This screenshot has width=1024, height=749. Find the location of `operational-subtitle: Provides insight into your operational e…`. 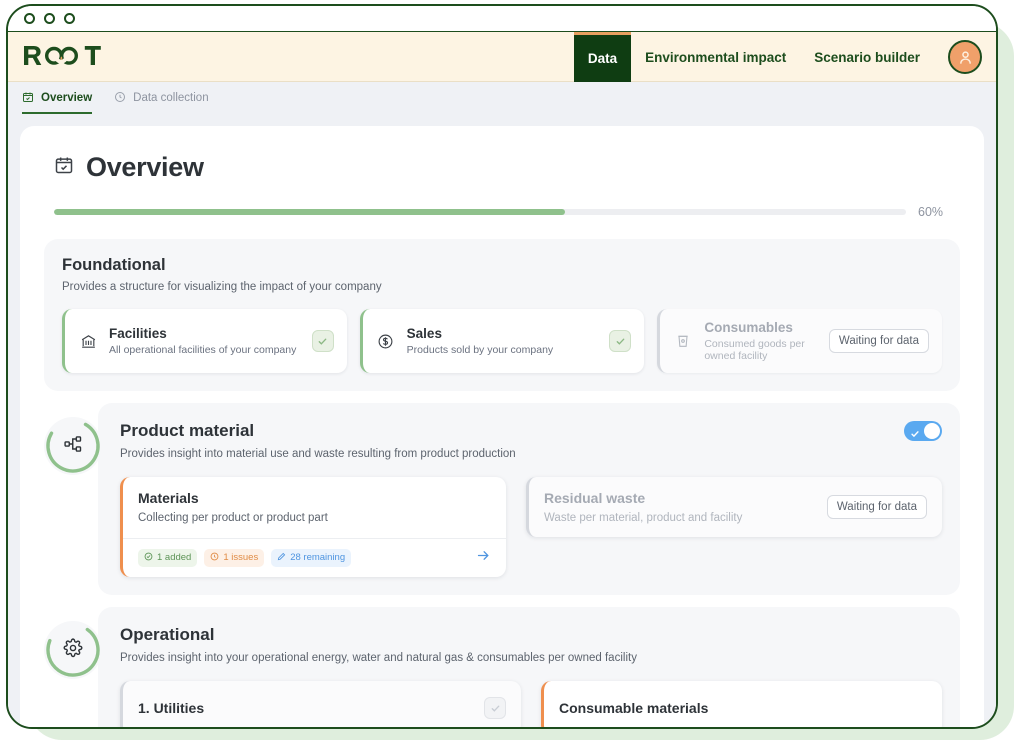

operational-subtitle: Provides insight into your operational e… is located at coordinates (378, 658).